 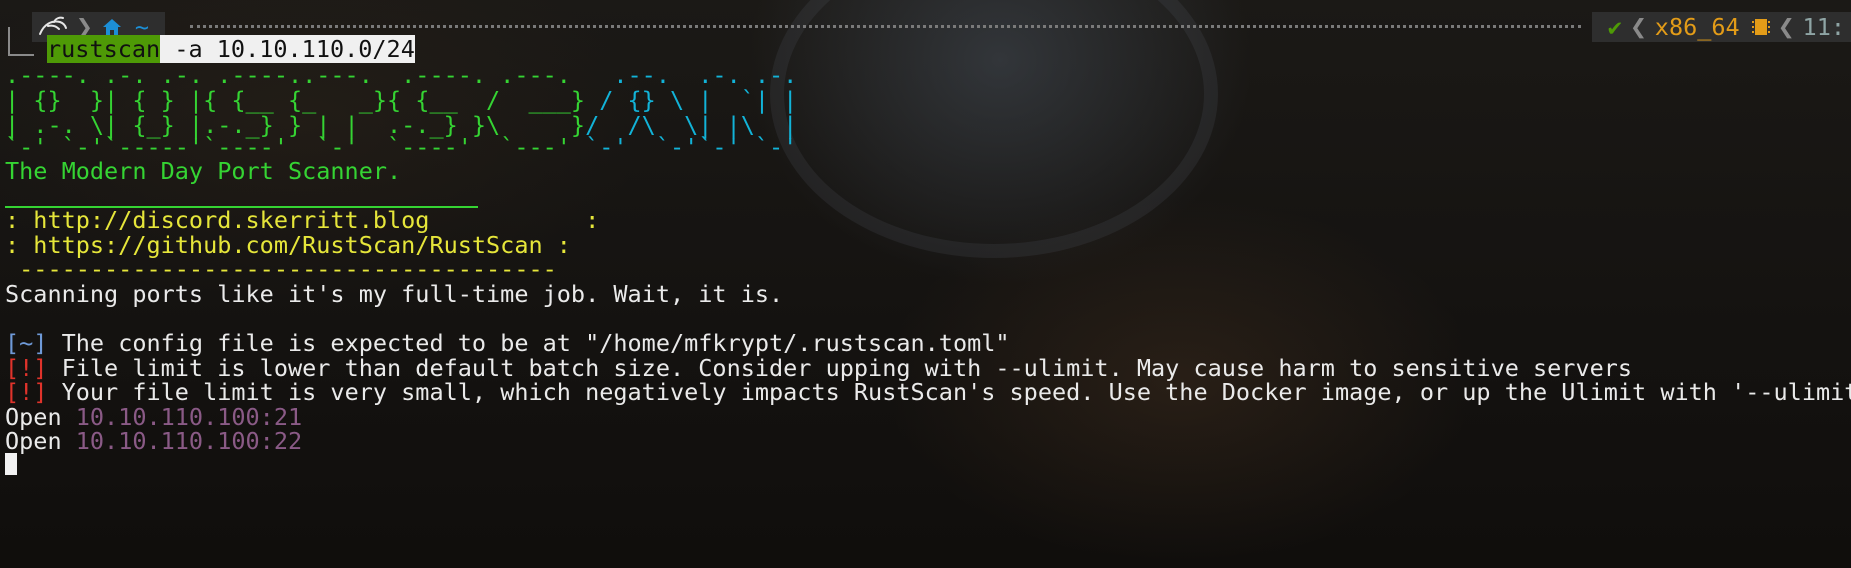 I want to click on banner-art-right: / {} \ | `| |, so click(x=691, y=100).